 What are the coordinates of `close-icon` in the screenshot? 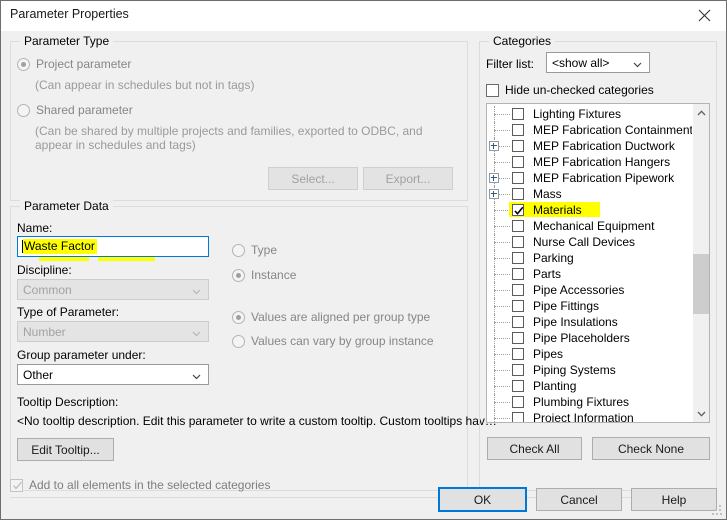 It's located at (704, 15).